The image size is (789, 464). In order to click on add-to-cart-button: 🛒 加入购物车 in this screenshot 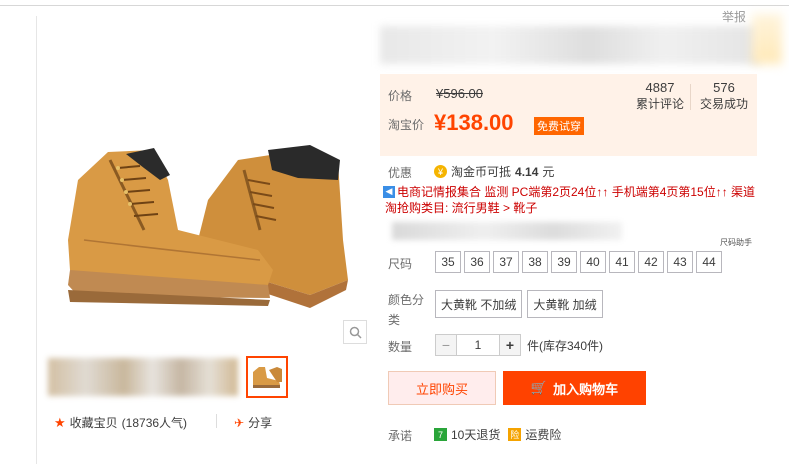, I will do `click(574, 388)`.